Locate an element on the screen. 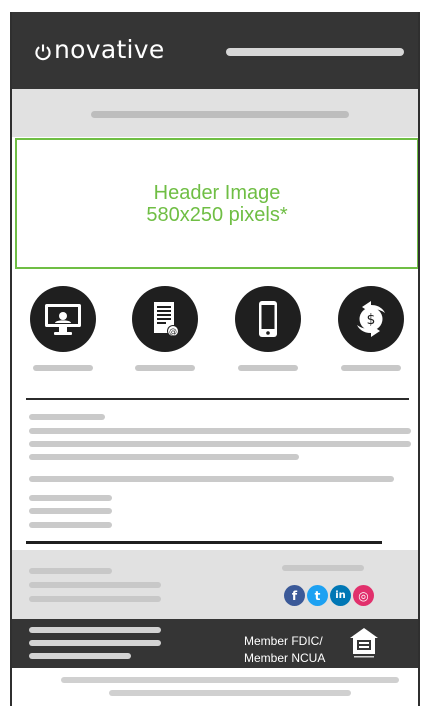  member-ncua-label: Member NCUA is located at coordinates (285, 658).